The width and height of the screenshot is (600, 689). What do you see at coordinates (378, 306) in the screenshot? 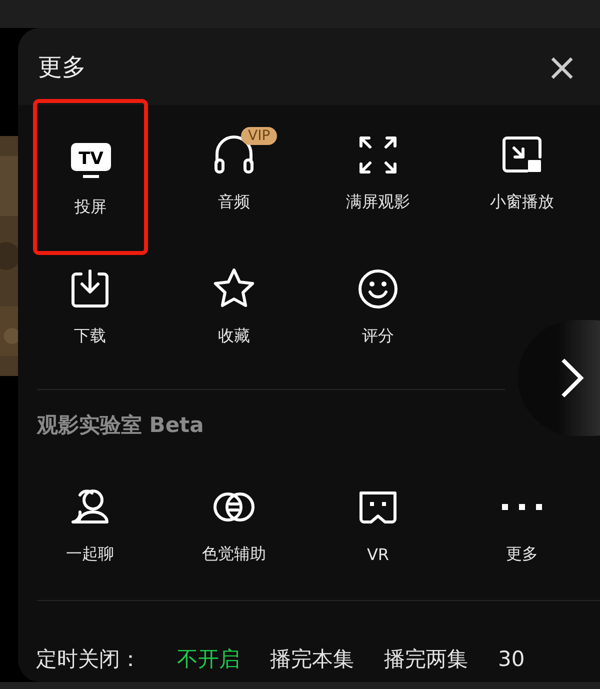
I see `action-item: 评分` at bounding box center [378, 306].